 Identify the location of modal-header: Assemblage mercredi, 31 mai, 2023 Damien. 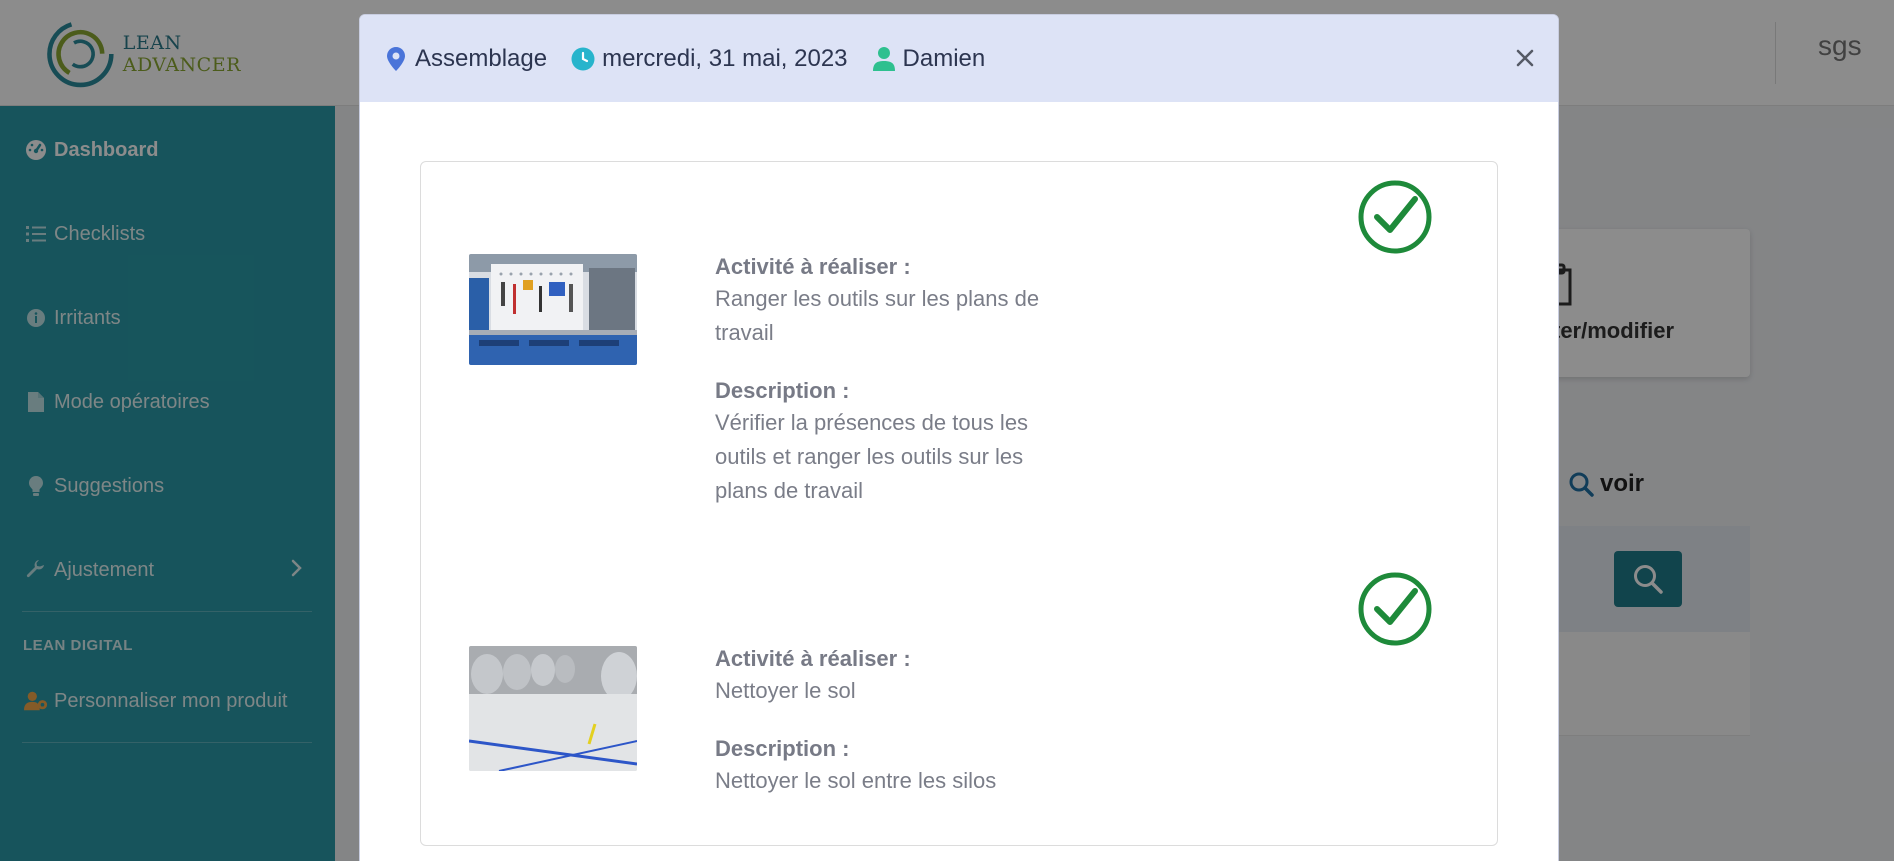
(959, 58).